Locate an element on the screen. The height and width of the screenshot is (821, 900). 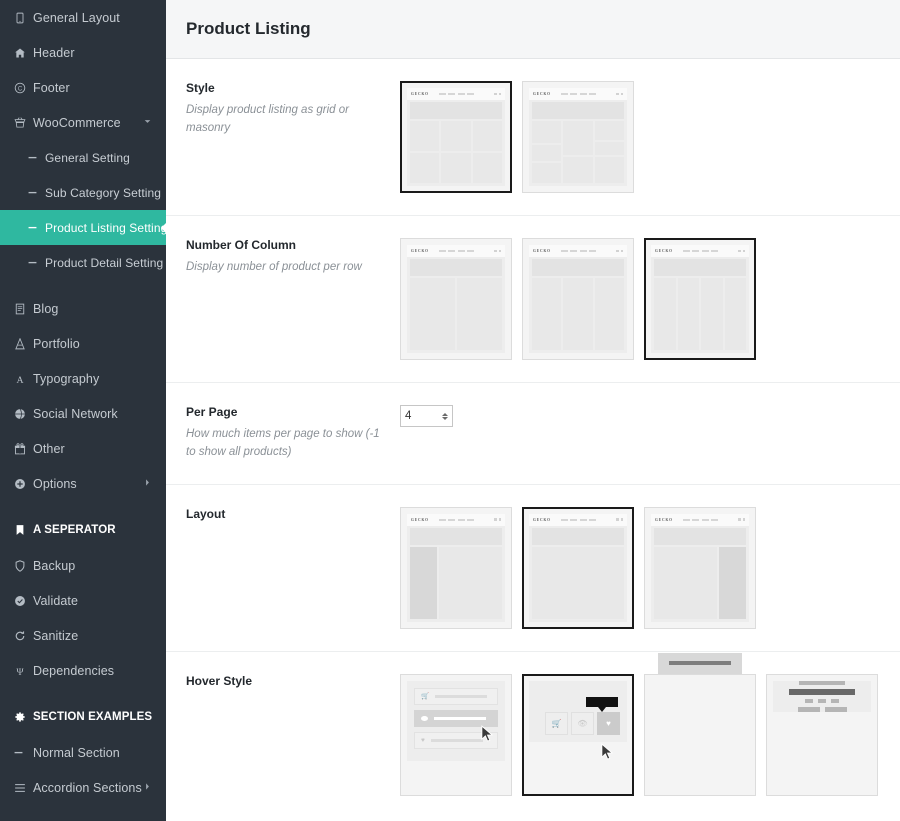
tooltip-bubble is located at coordinates (602, 701).